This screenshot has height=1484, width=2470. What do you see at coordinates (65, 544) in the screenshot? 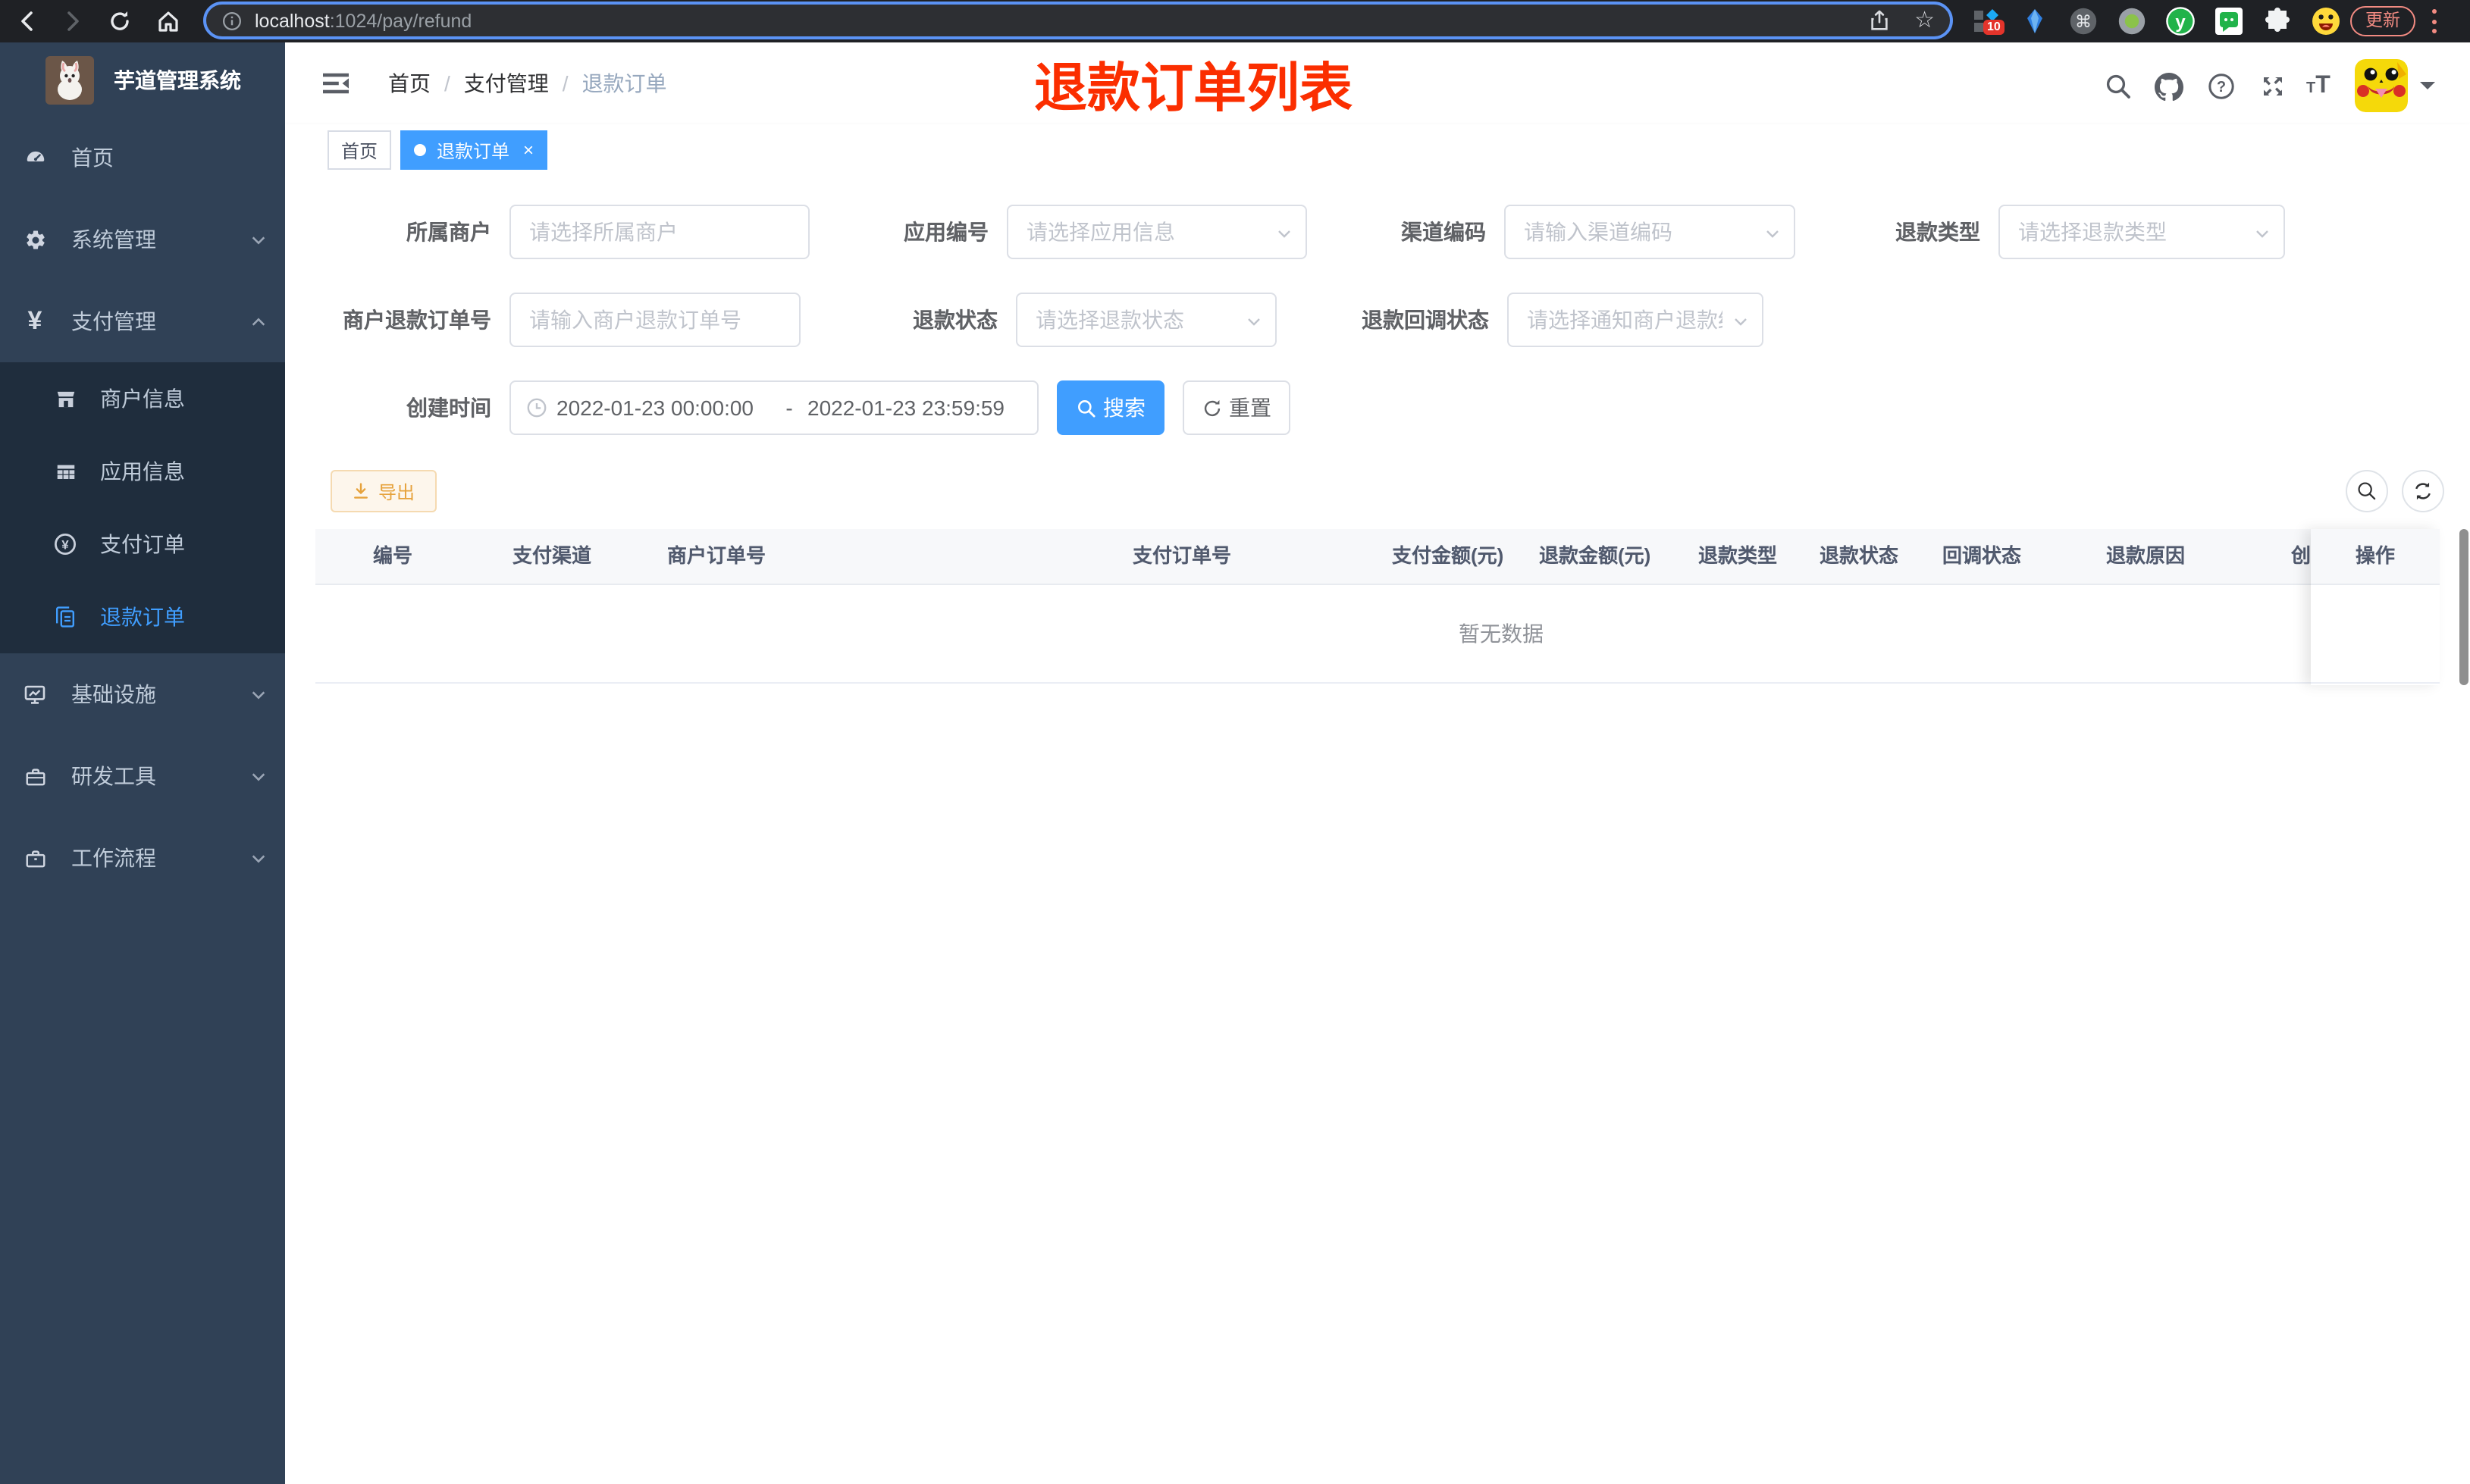
I see `yen-circle-icon: ¥` at bounding box center [65, 544].